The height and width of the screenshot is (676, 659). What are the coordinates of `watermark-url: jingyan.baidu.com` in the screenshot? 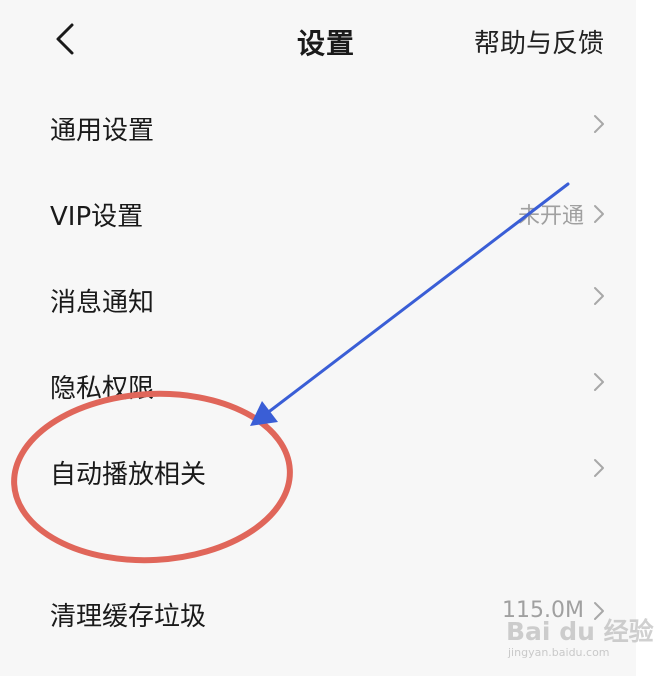 It's located at (559, 652).